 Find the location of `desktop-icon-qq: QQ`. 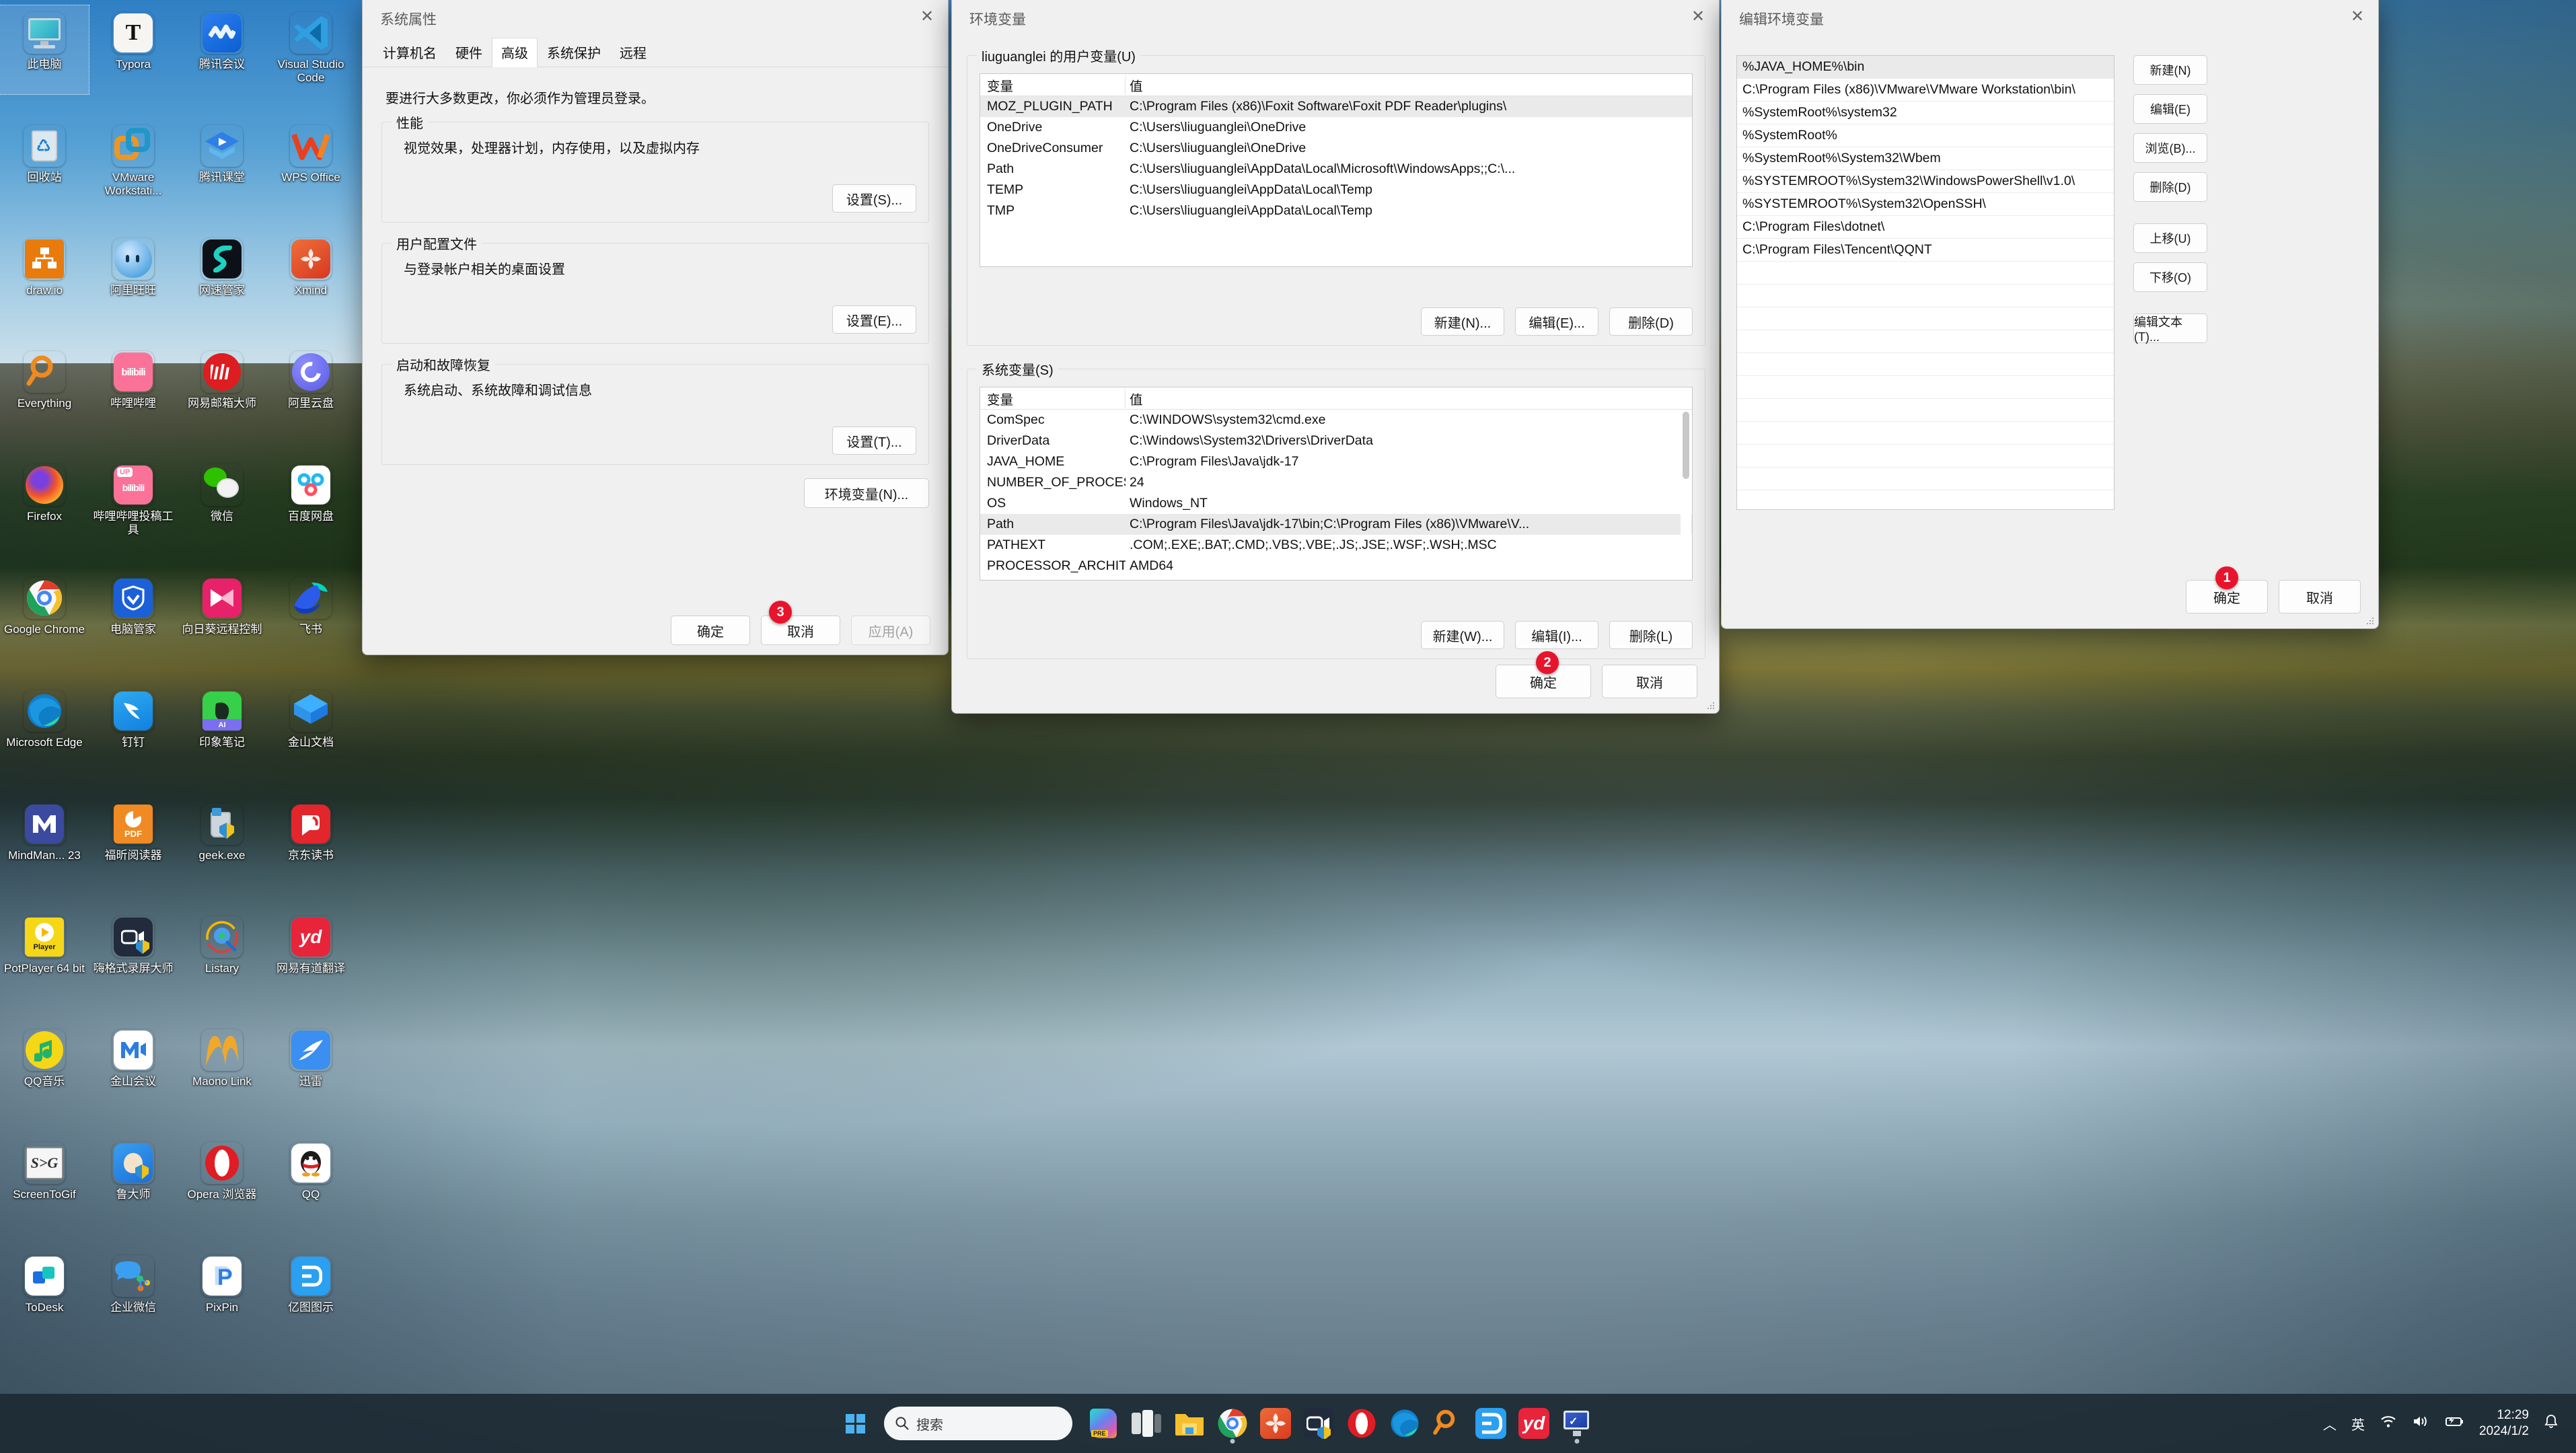

desktop-icon-qq: QQ is located at coordinates (310, 1192).